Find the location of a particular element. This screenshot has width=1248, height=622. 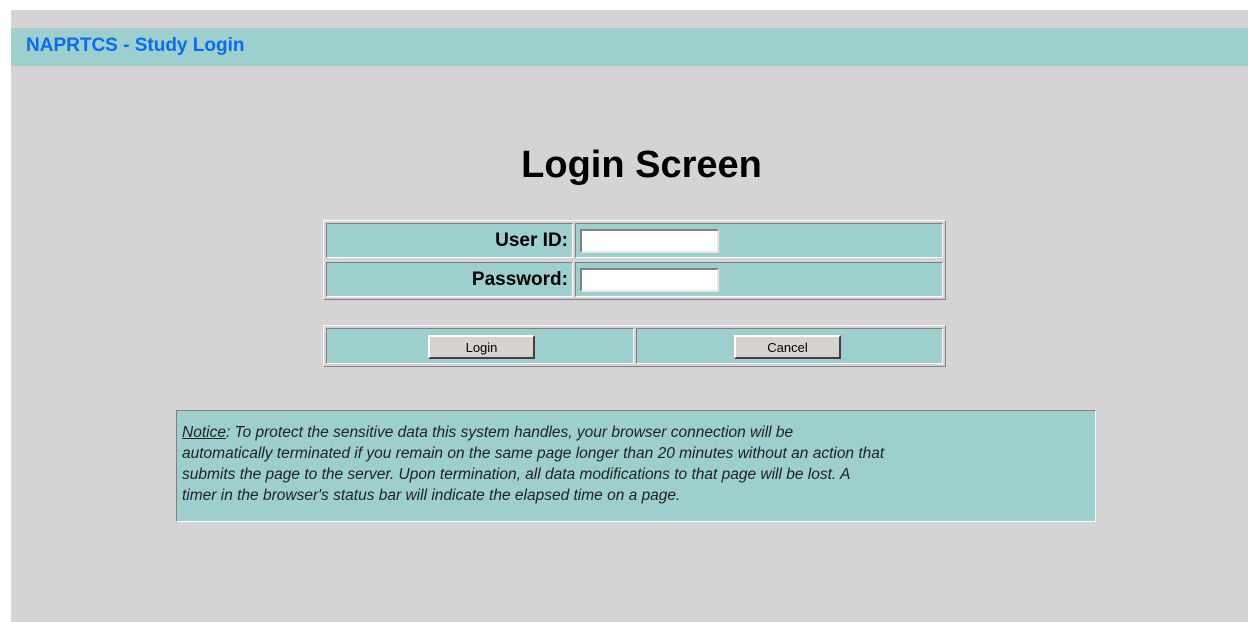

credentials-table: User ID: Password: is located at coordinates (634, 260).